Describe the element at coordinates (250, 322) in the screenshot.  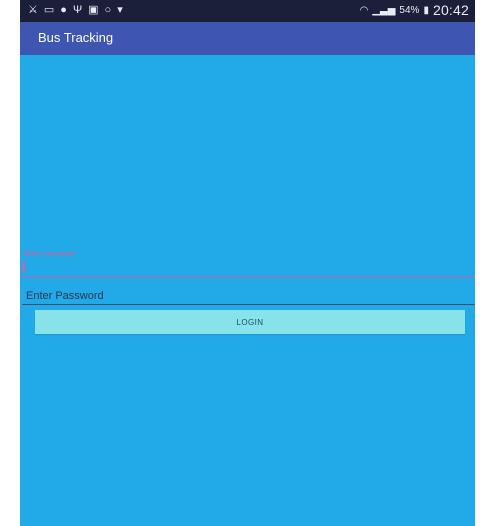
I see `login-button: LOGIN` at that location.